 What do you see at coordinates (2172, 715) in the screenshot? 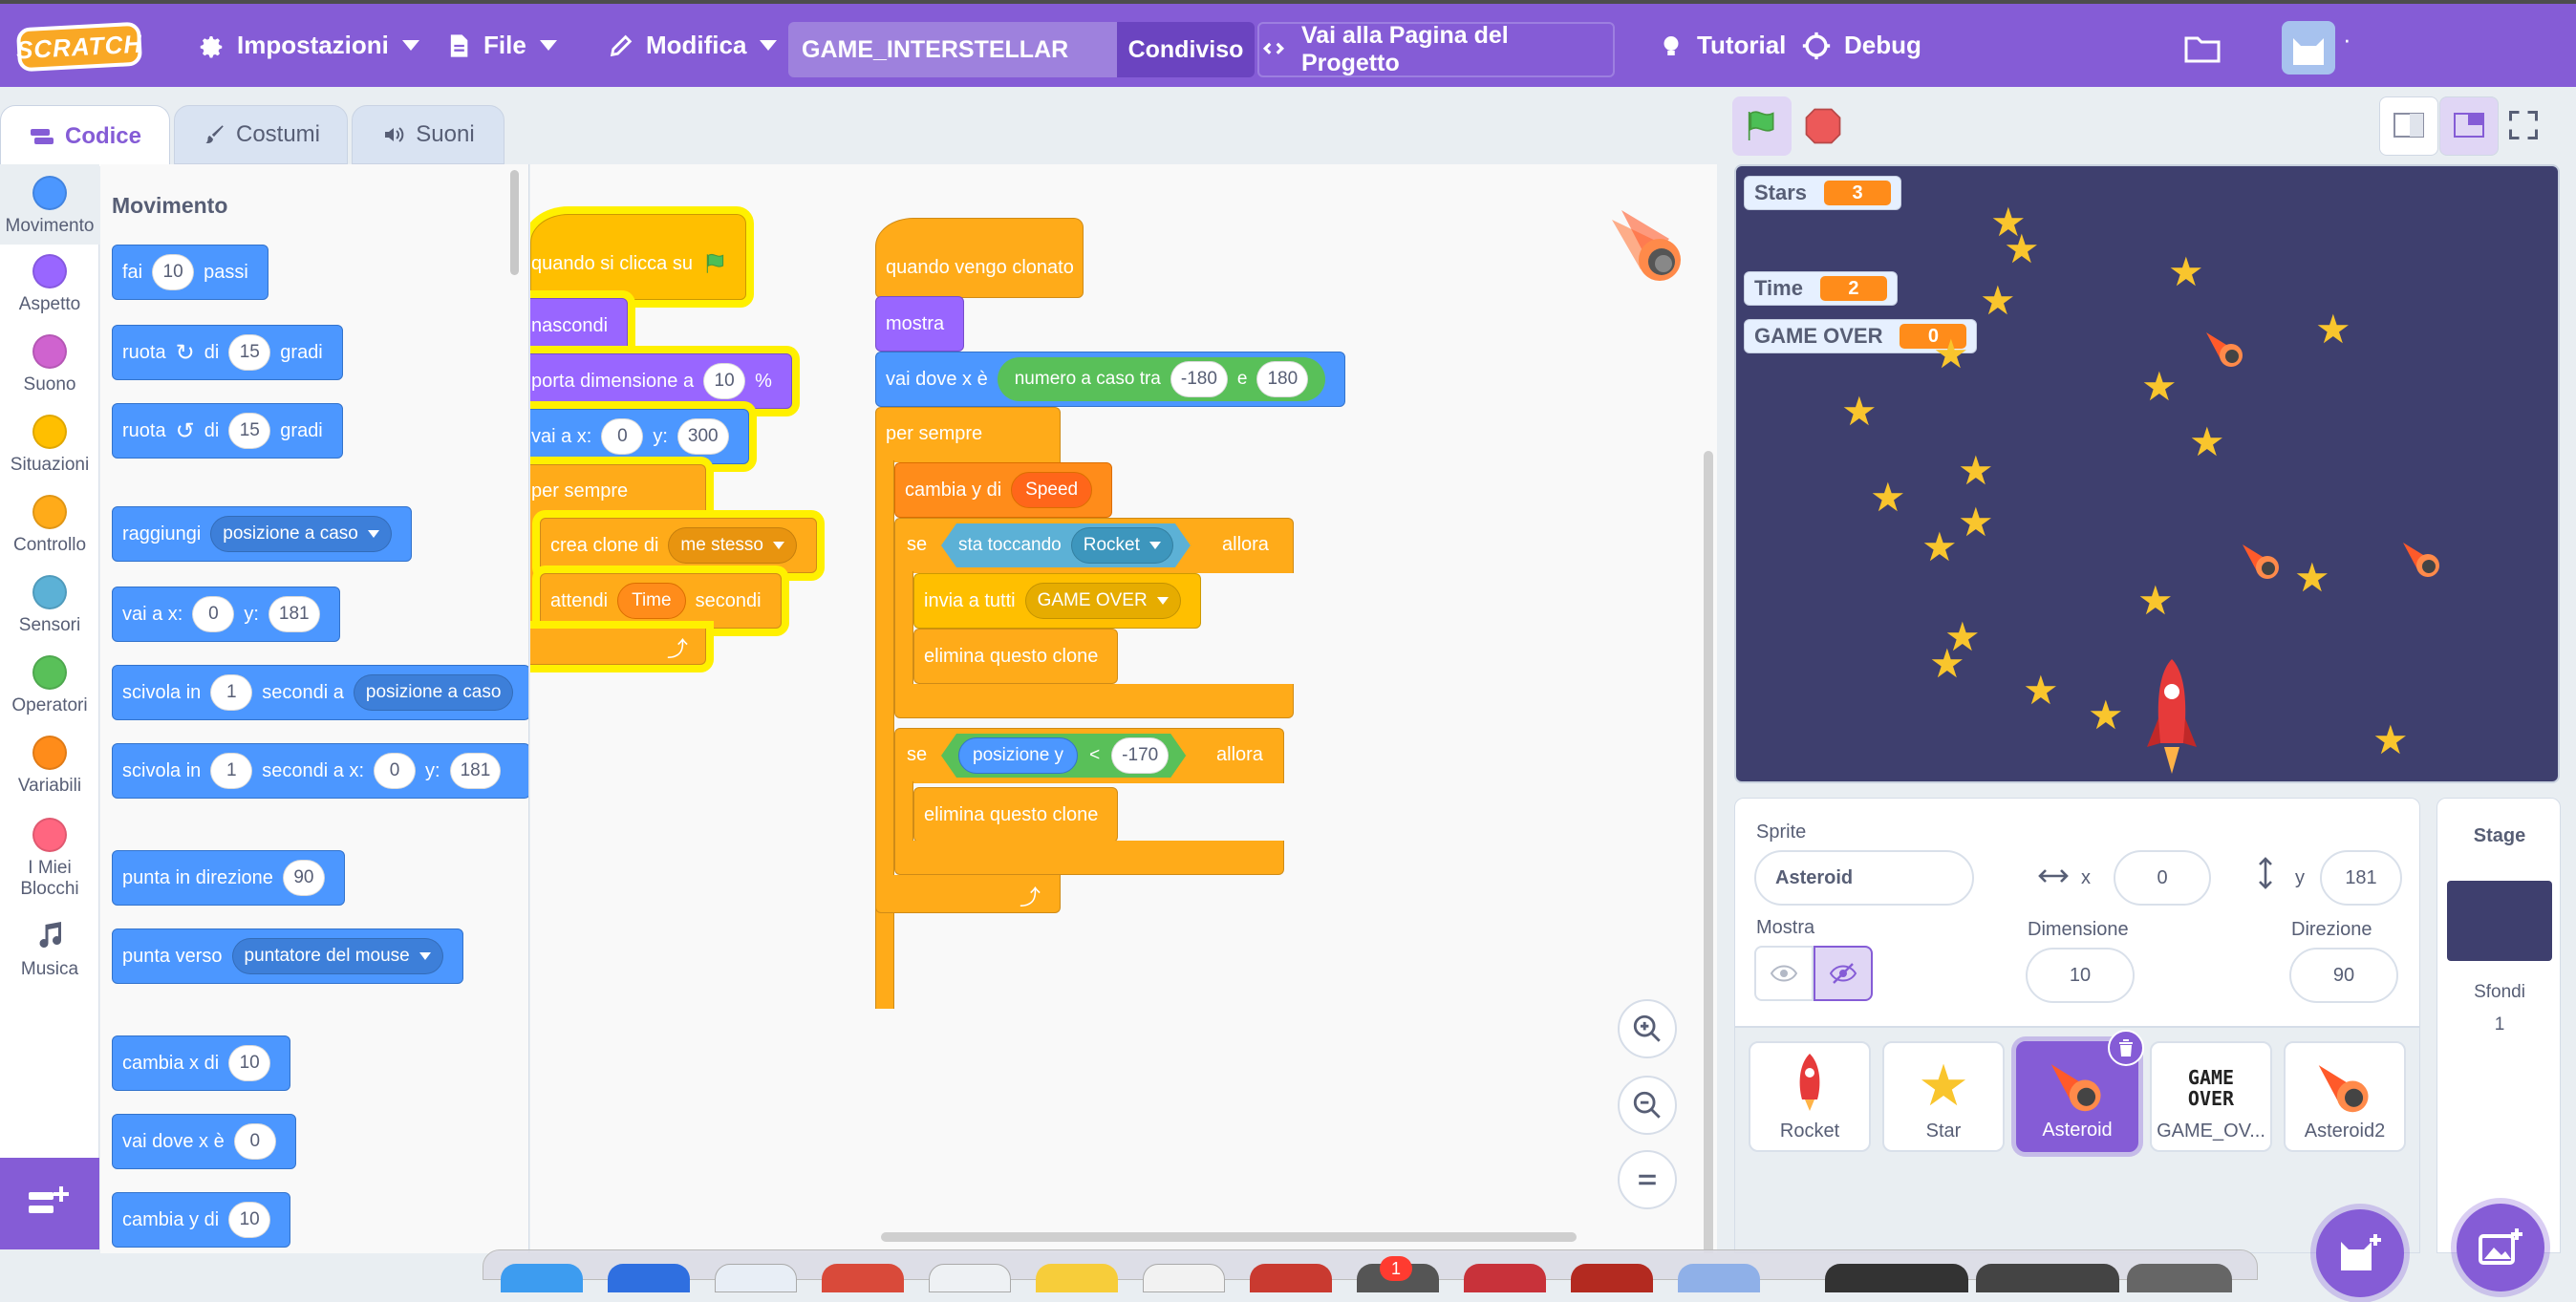
I see `rocket-sprite` at bounding box center [2172, 715].